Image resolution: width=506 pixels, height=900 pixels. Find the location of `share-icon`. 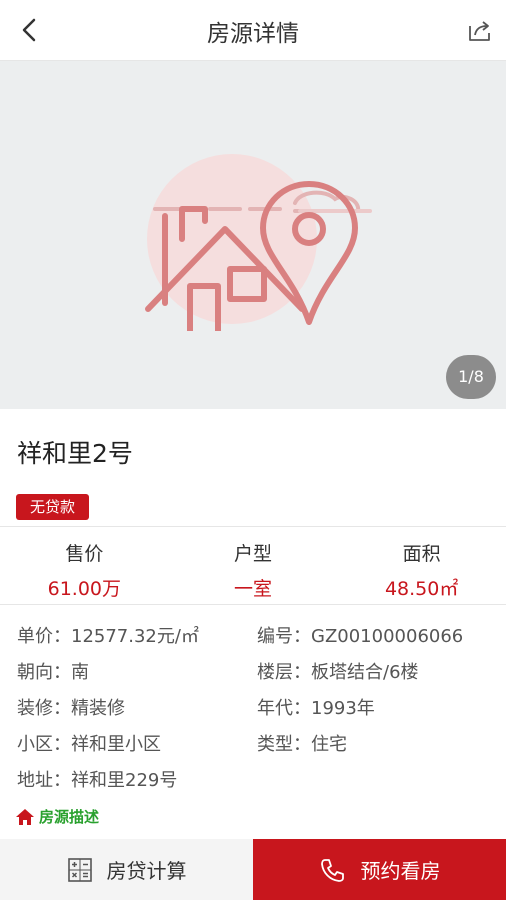

share-icon is located at coordinates (480, 30).